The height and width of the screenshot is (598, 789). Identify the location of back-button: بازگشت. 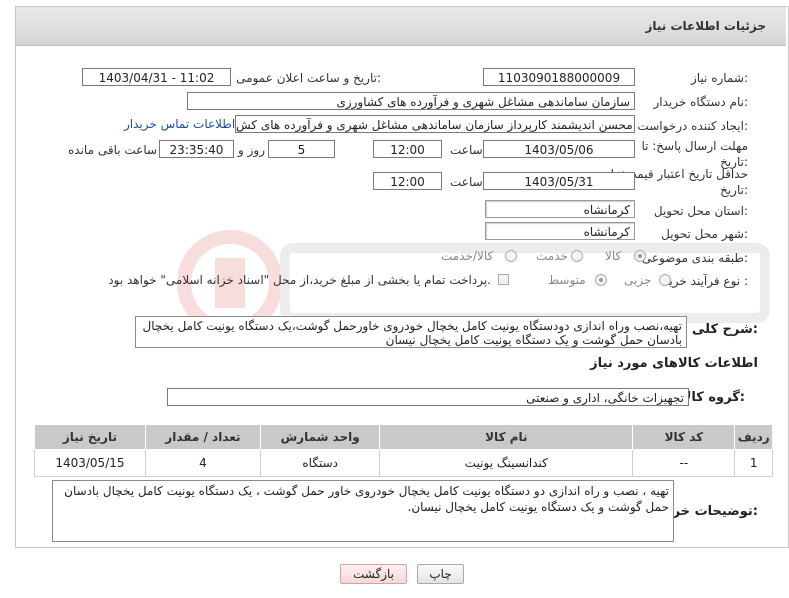
(373, 574).